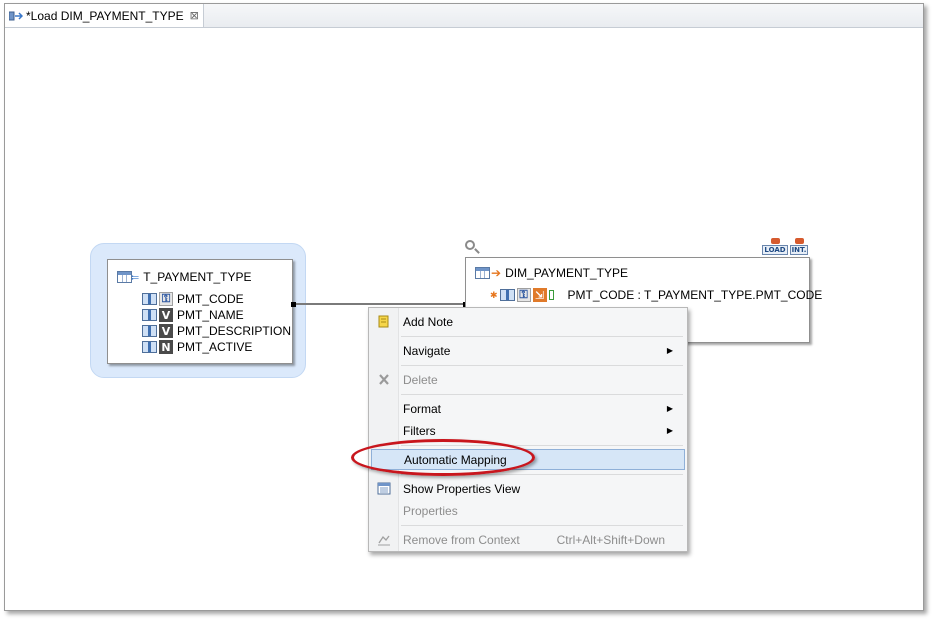 Image resolution: width=935 pixels, height=623 pixels. Describe the element at coordinates (775, 250) in the screenshot. I see `load-badge-label: LOAD` at that location.